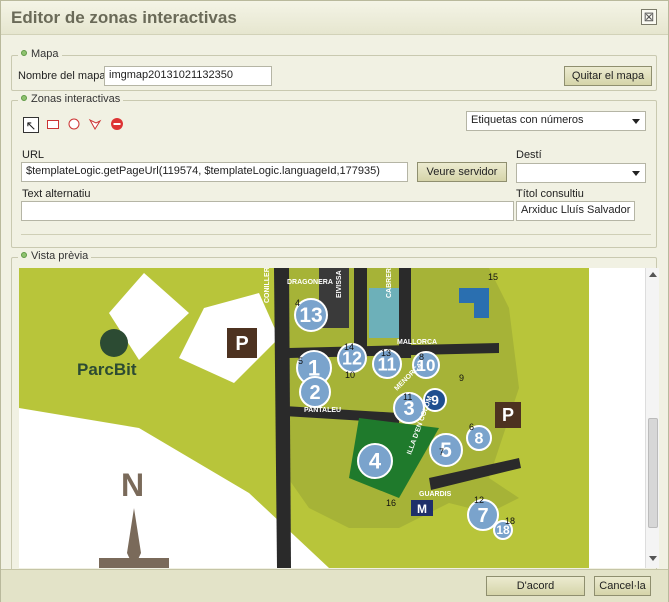 Image resolution: width=669 pixels, height=602 pixels. I want to click on map-name-label: Nombre del mapa, so click(62, 76).